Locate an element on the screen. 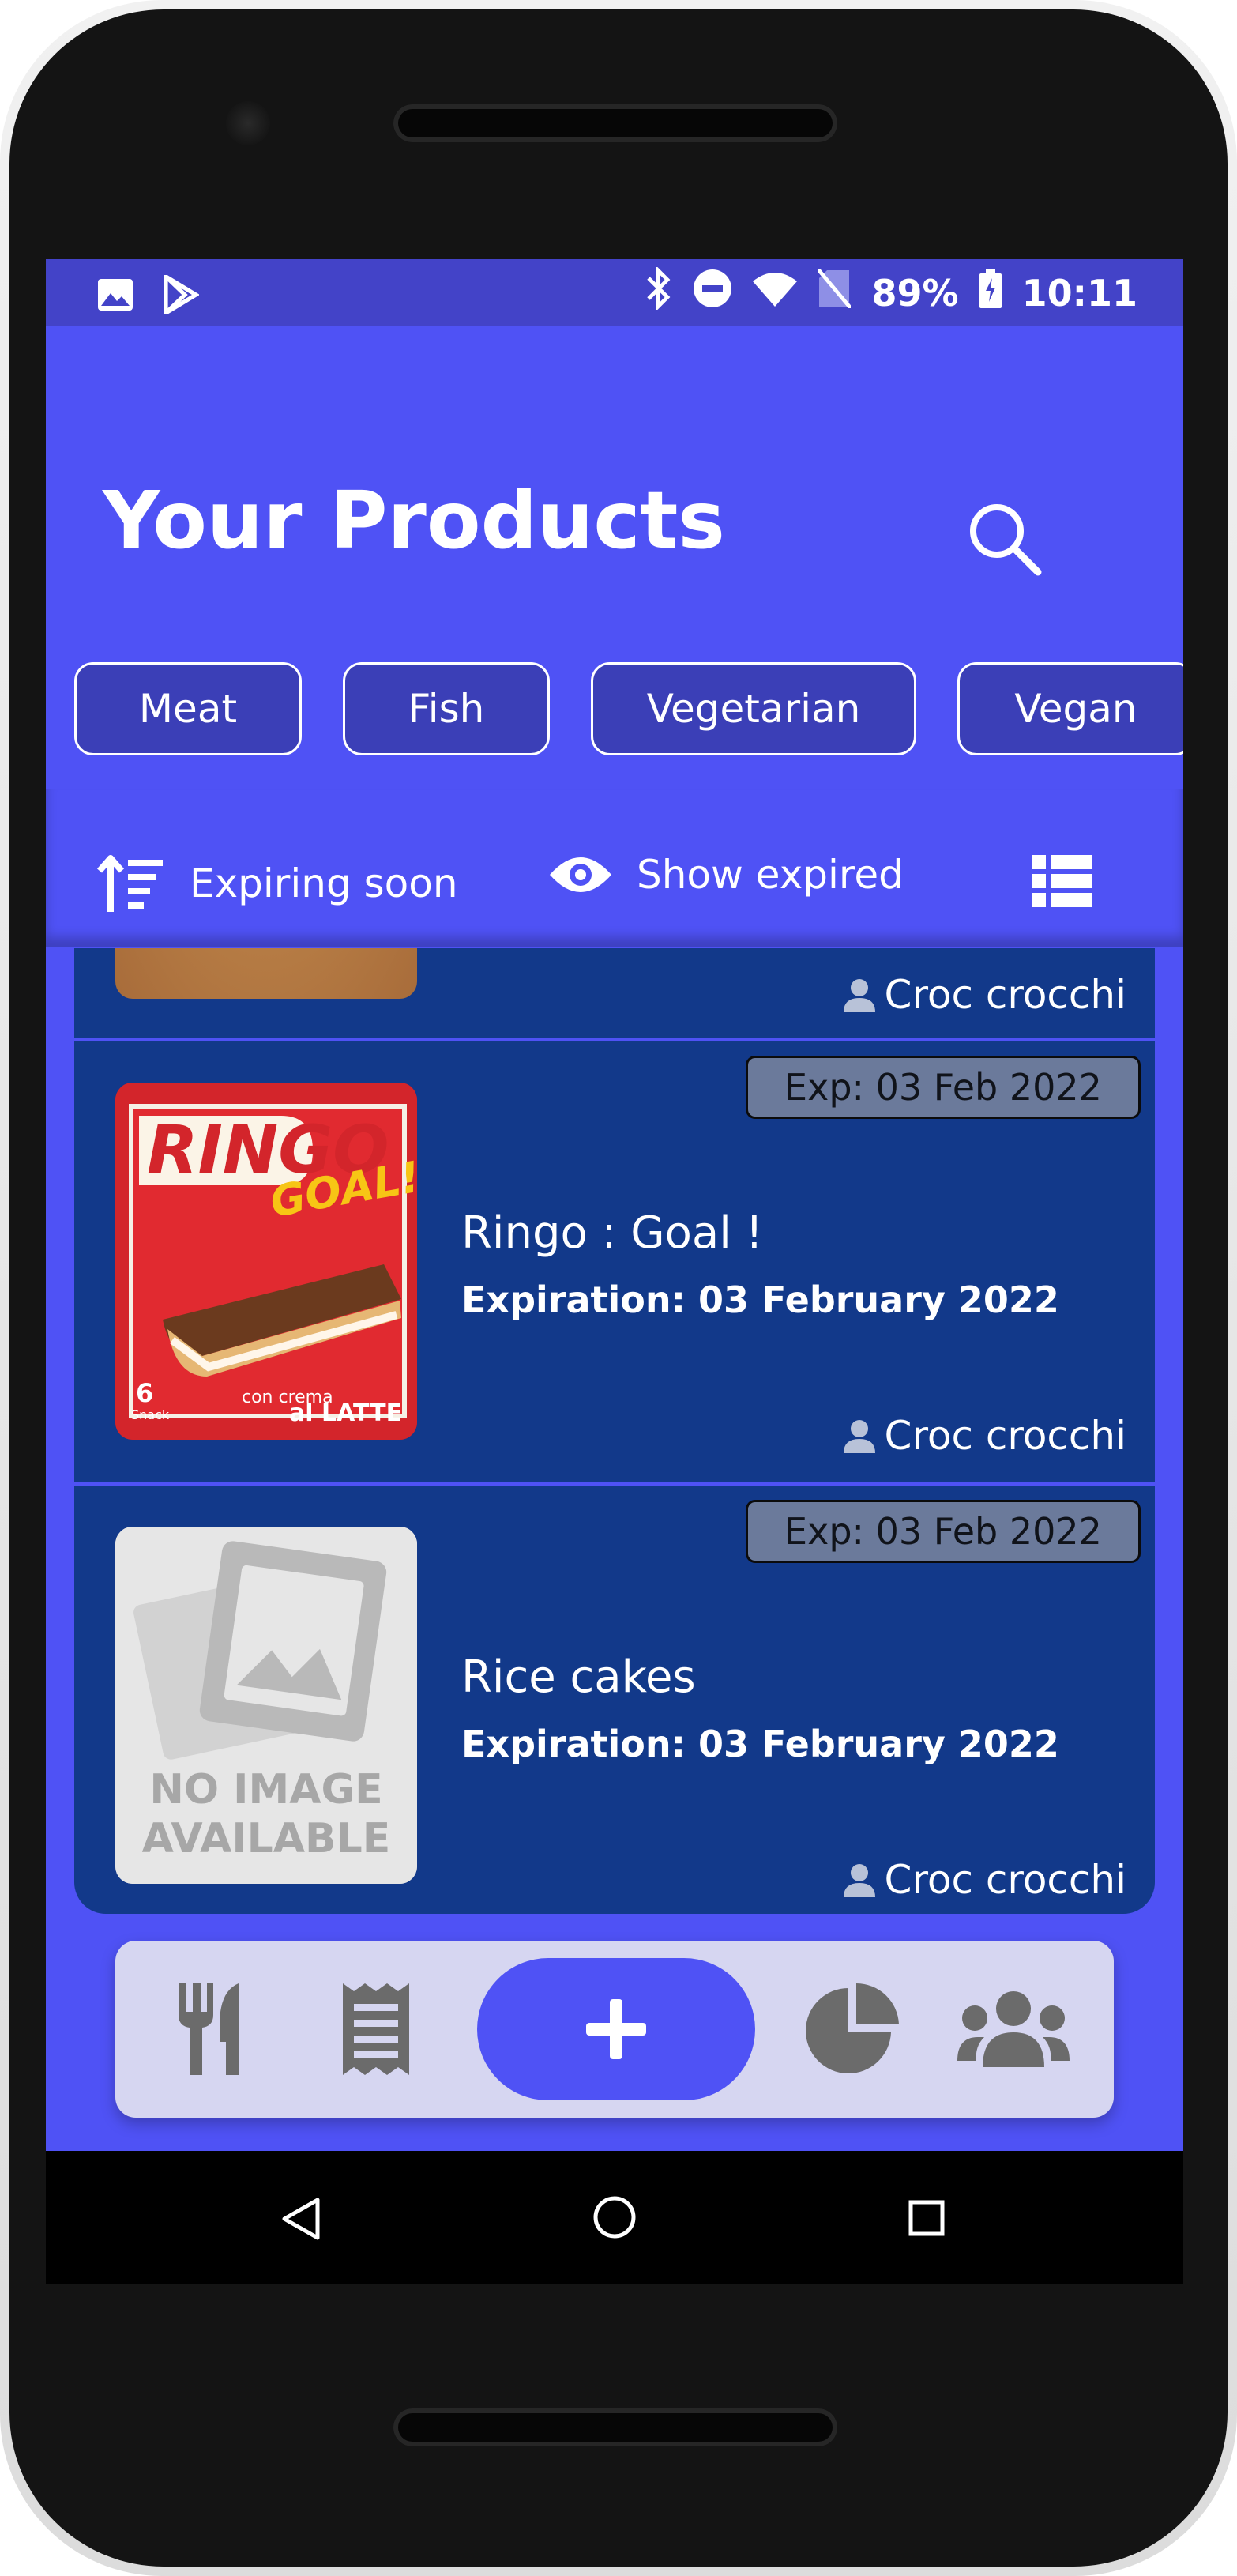 The height and width of the screenshot is (2576, 1237). front-camera is located at coordinates (248, 123).